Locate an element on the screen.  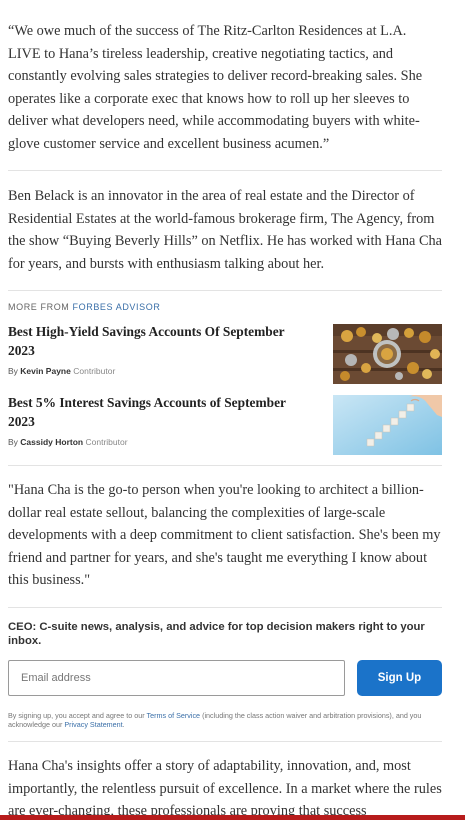
stairs-blocks-photo-icon is located at coordinates (387, 425).